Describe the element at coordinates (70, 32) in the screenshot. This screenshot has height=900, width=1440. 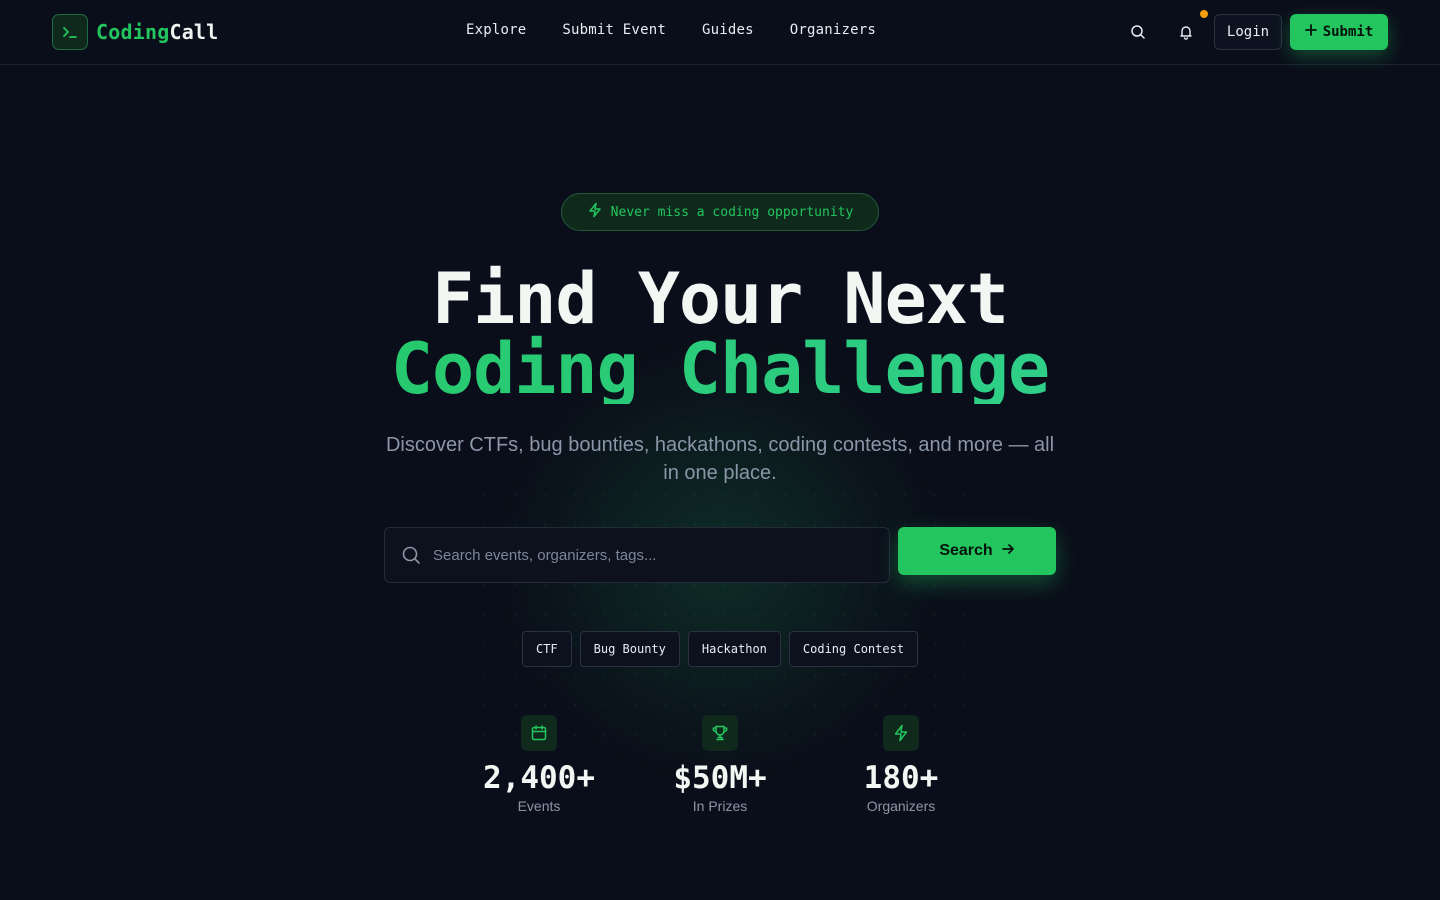
I see `terminal-icon` at that location.